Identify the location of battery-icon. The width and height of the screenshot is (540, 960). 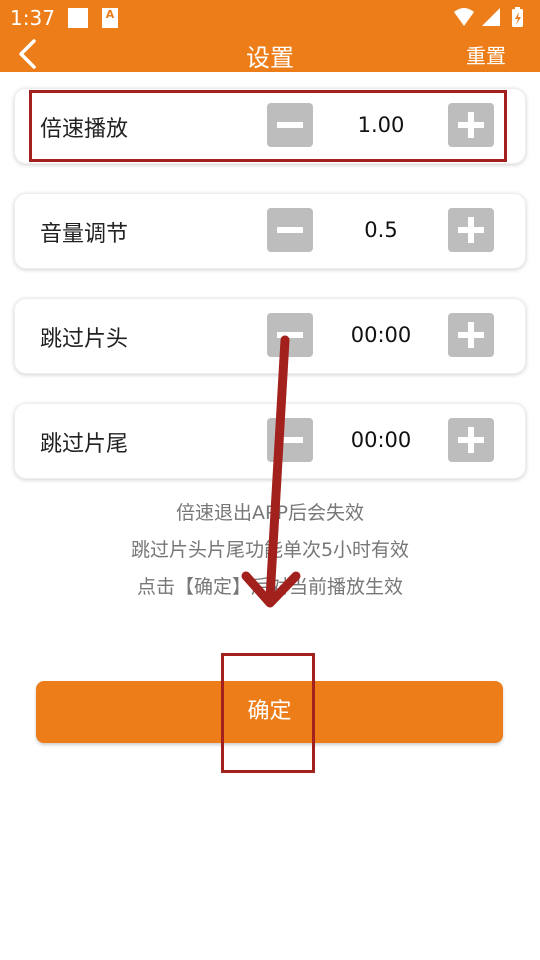
(517, 17).